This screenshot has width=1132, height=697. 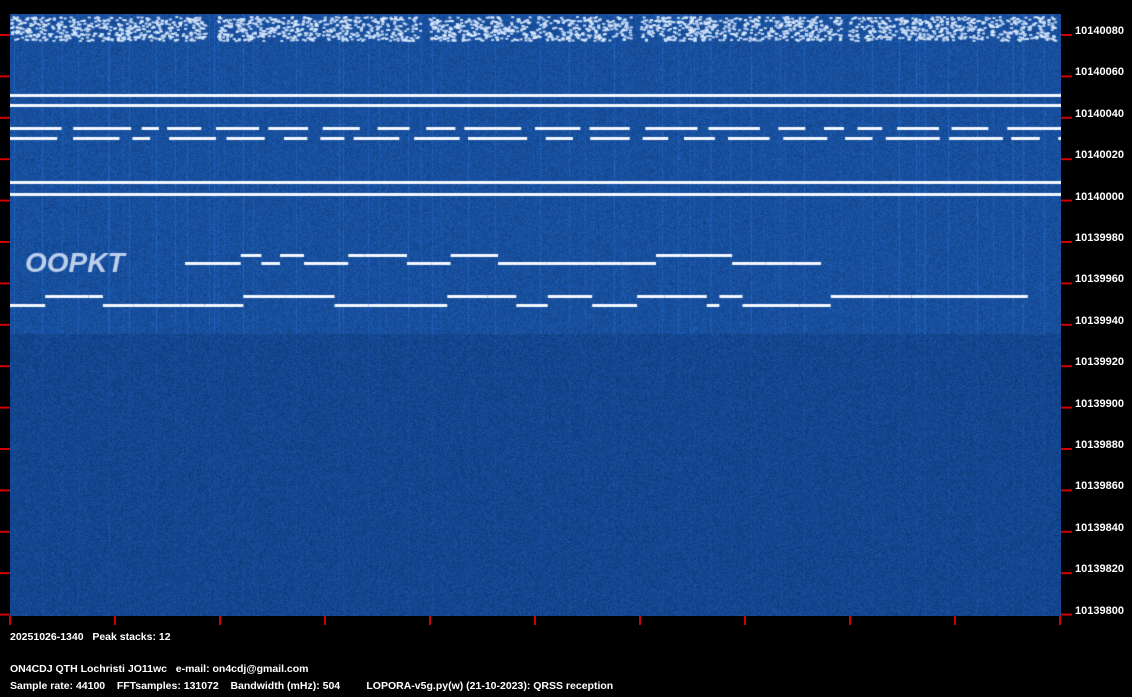 I want to click on email: e-mail: on4cdj@gmail.com, so click(x=242, y=669).